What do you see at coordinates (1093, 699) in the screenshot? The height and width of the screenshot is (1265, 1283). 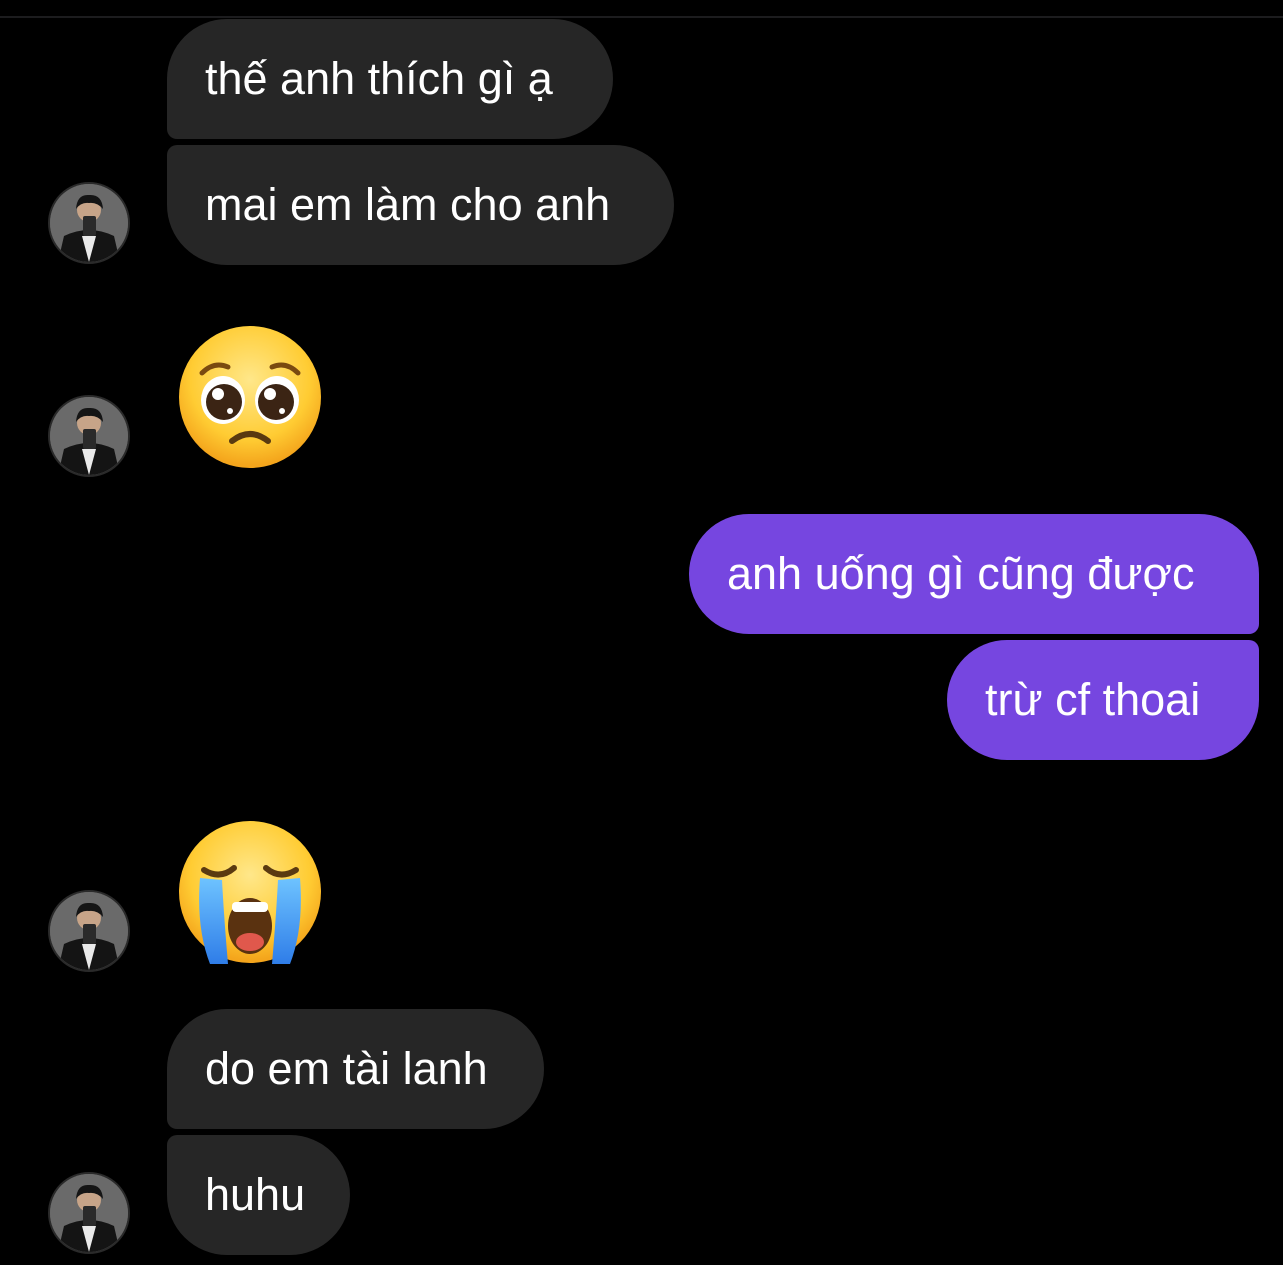 I see `message-text: trừ cf thoai` at bounding box center [1093, 699].